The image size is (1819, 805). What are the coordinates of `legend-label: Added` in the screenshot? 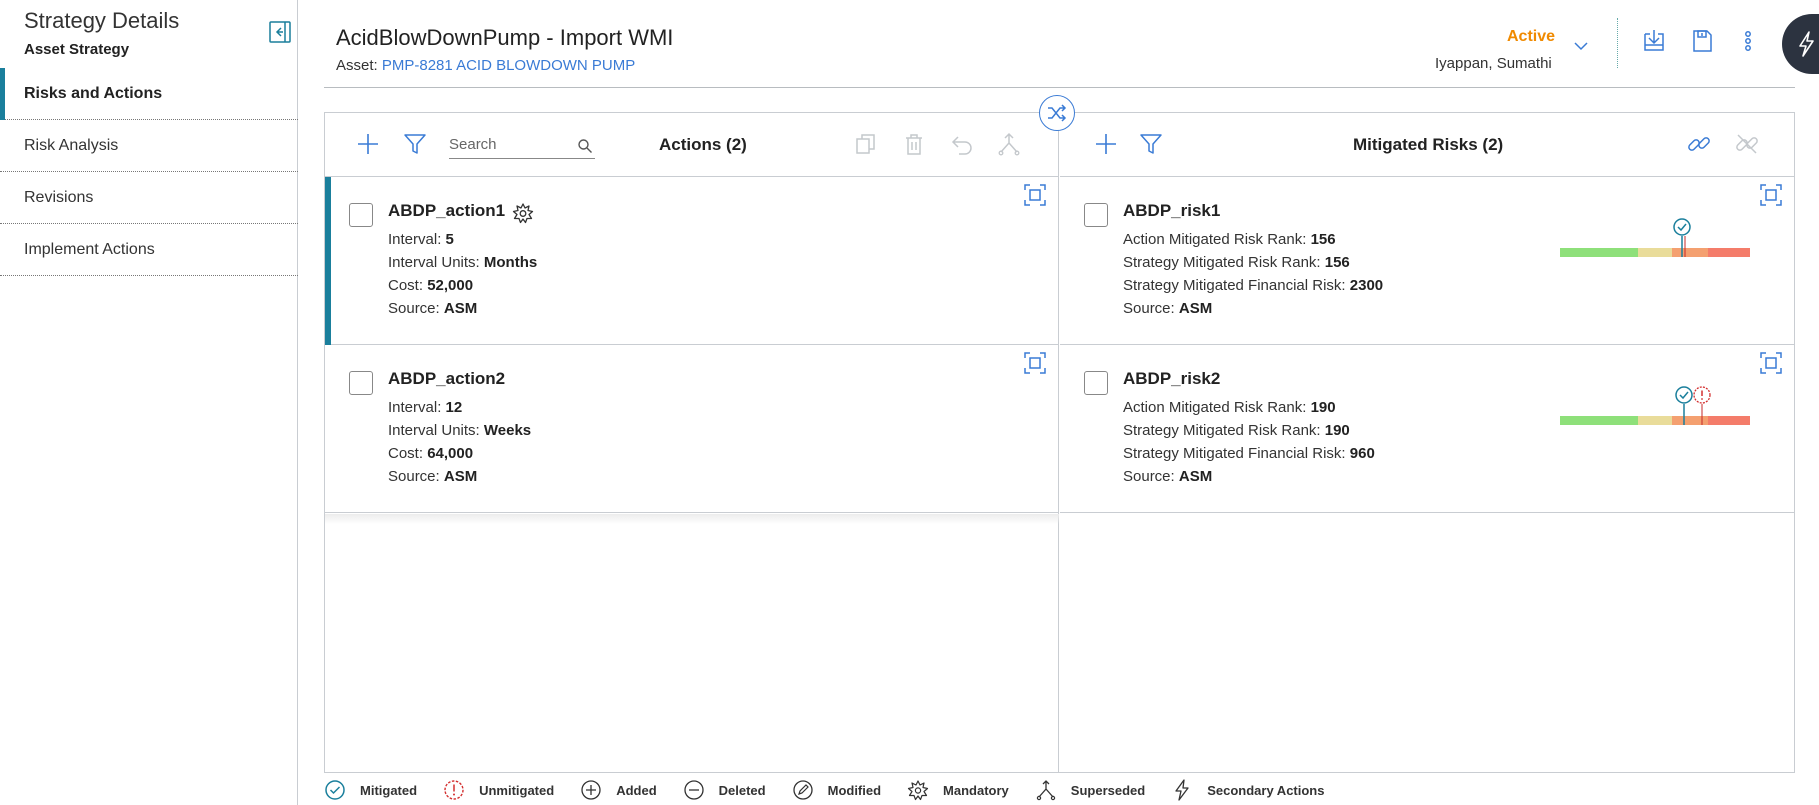 It's located at (636, 790).